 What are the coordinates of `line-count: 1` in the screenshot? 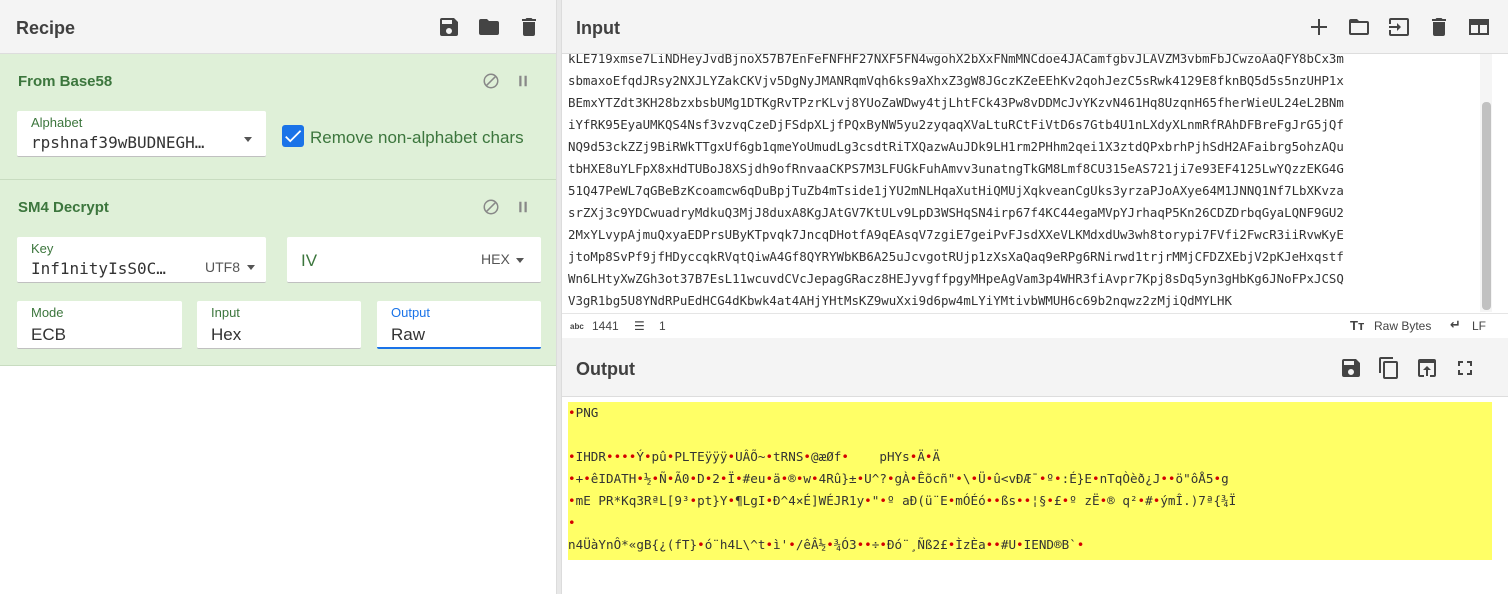 It's located at (662, 326).